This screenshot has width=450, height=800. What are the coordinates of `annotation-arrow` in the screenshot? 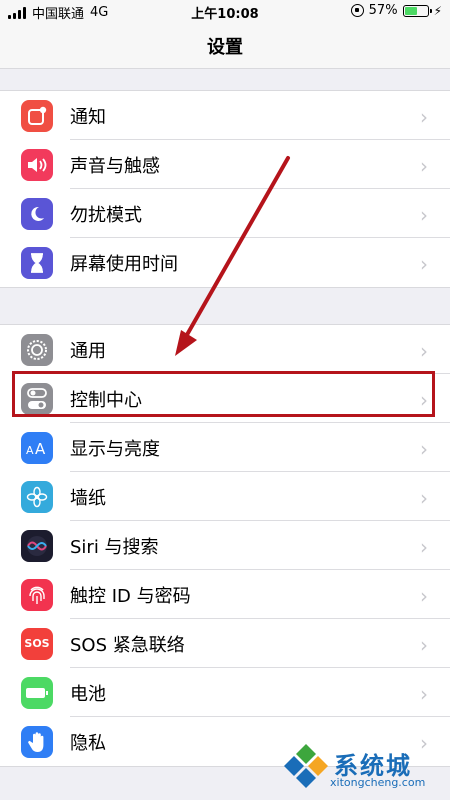 It's located at (232, 256).